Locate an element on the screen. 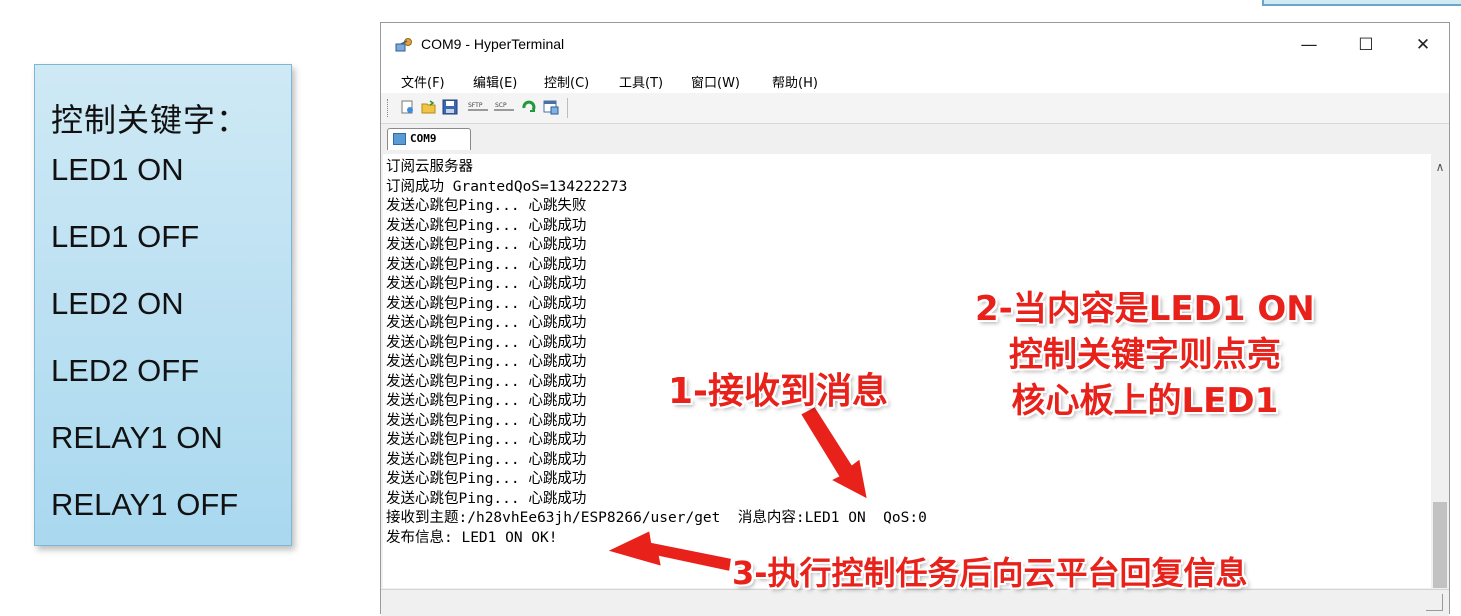 The height and width of the screenshot is (616, 1461). scp-icon: SCP is located at coordinates (504, 107).